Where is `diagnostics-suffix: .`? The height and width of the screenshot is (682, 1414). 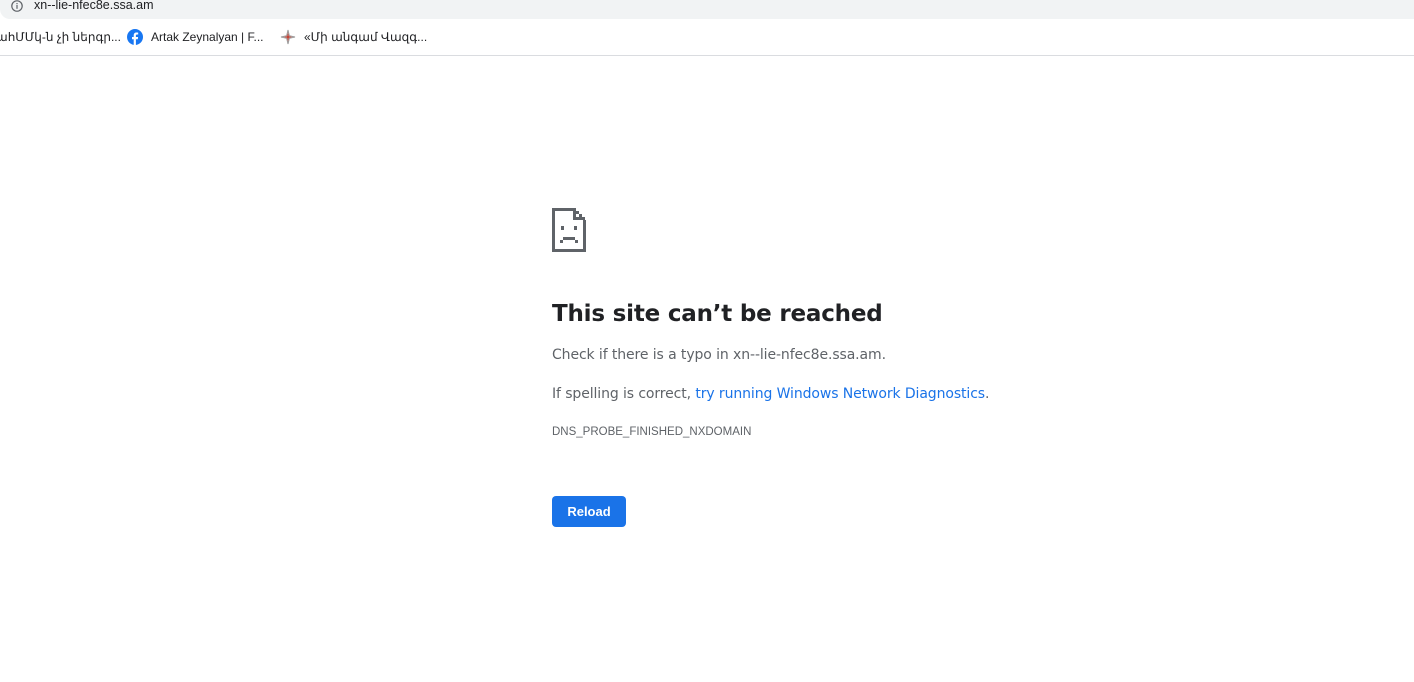 diagnostics-suffix: . is located at coordinates (987, 394).